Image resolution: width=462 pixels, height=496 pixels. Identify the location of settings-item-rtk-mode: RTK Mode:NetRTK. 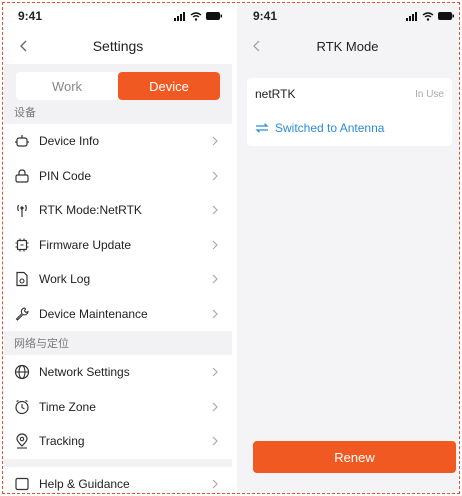
(118, 210).